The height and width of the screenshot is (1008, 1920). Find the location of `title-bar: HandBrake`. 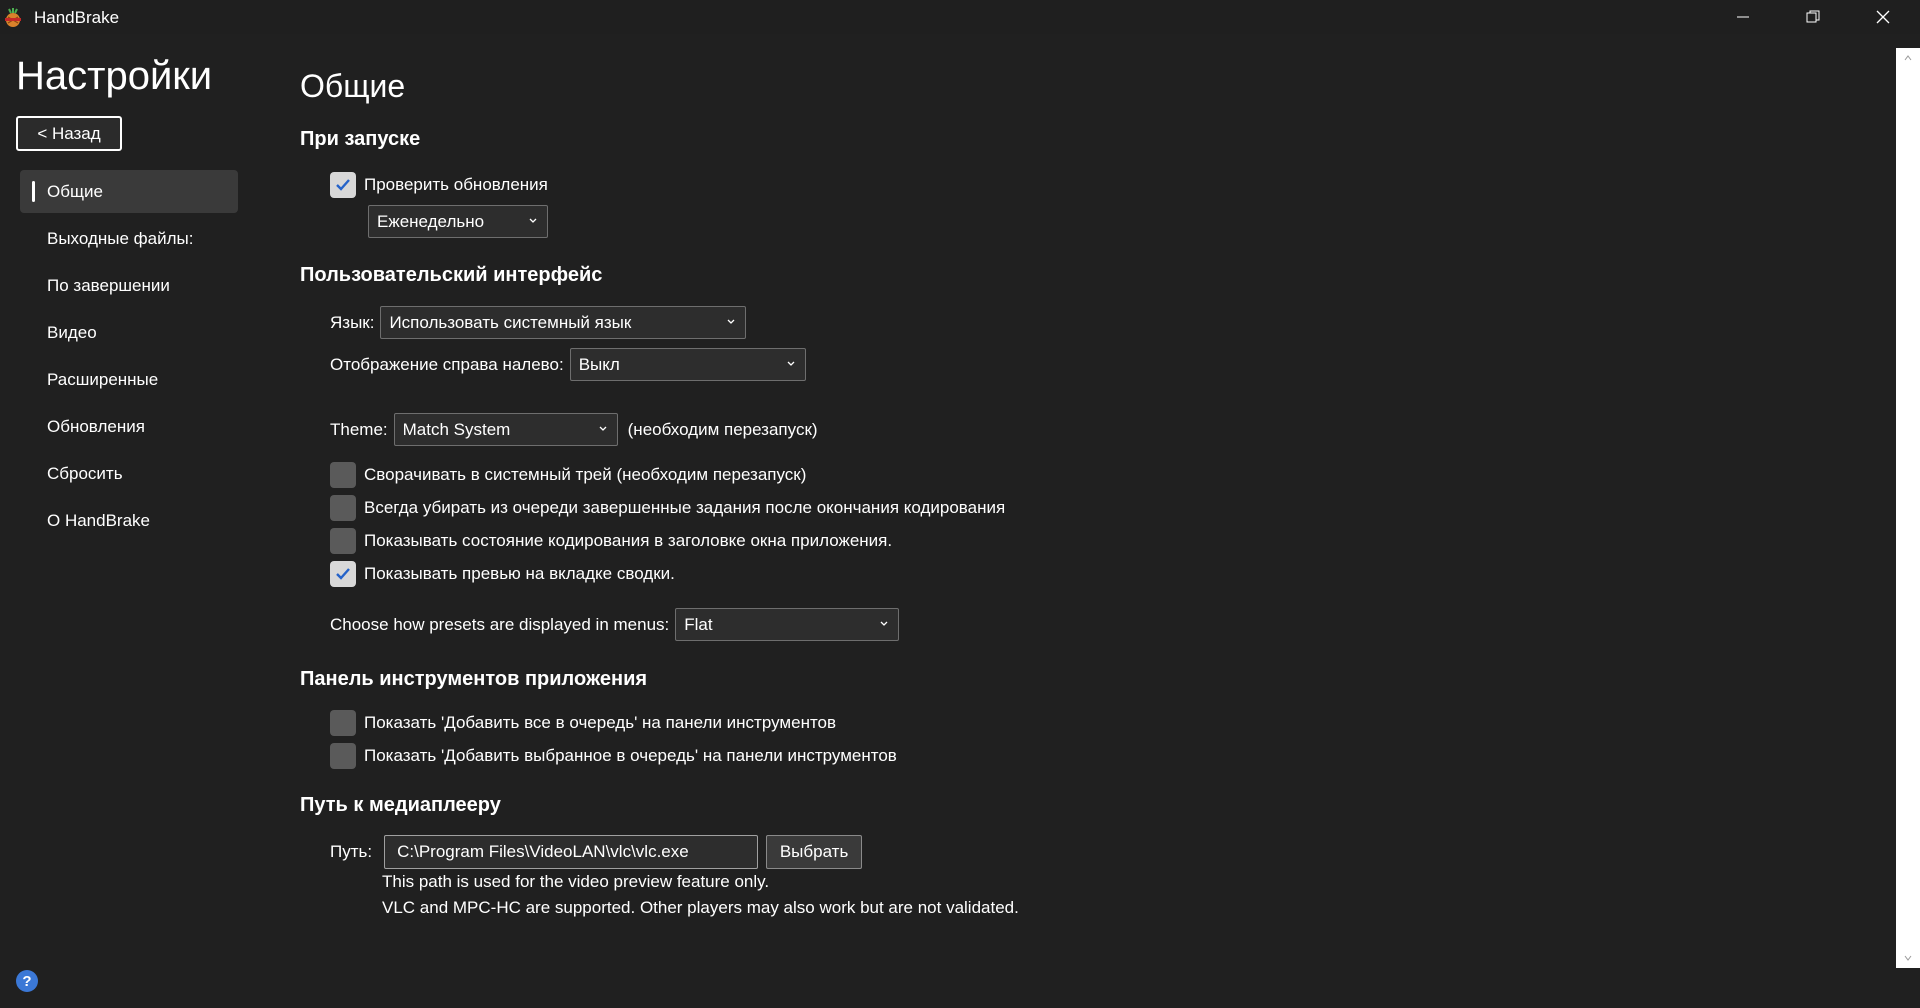

title-bar: HandBrake is located at coordinates (960, 17).